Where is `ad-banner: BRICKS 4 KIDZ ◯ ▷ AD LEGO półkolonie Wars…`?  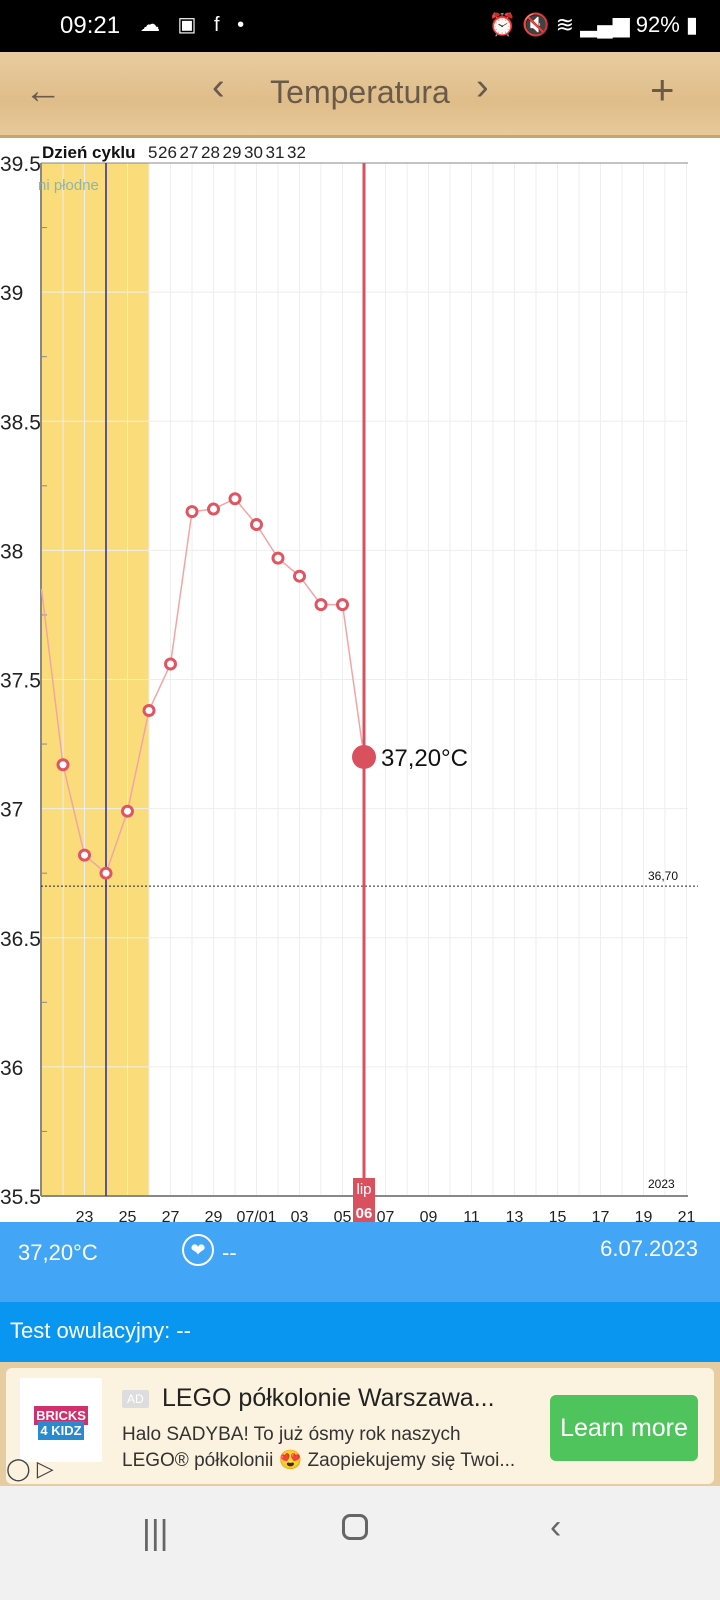
ad-banner: BRICKS 4 KIDZ ◯ ▷ AD LEGO półkolonie Wars… is located at coordinates (360, 1424).